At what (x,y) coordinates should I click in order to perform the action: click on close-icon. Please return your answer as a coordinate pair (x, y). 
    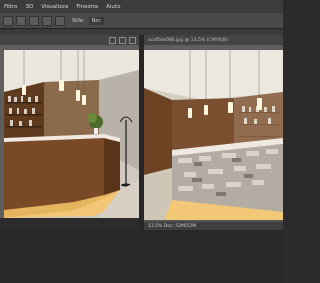
    Looking at the image, I should click on (132, 40).